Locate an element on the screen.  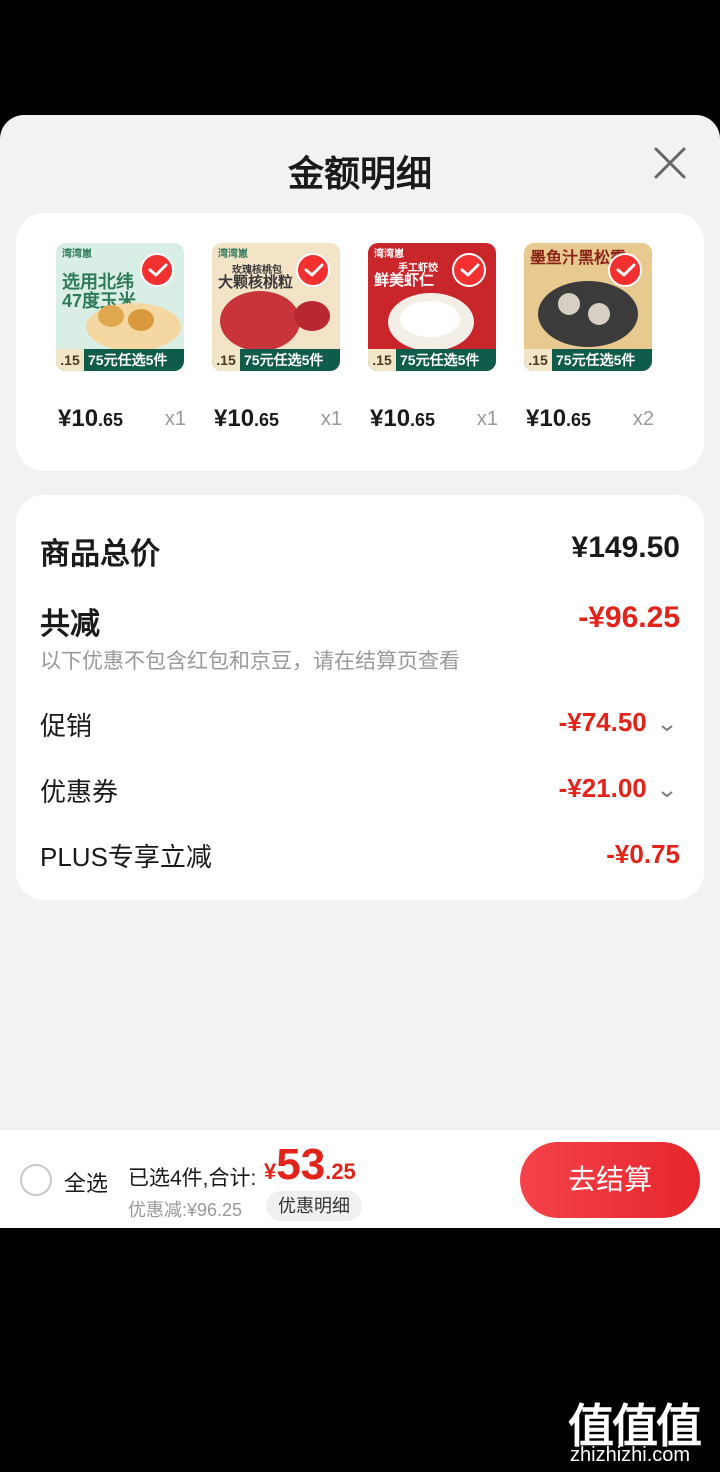
product-tag: 大颗核桃粒 is located at coordinates (256, 282).